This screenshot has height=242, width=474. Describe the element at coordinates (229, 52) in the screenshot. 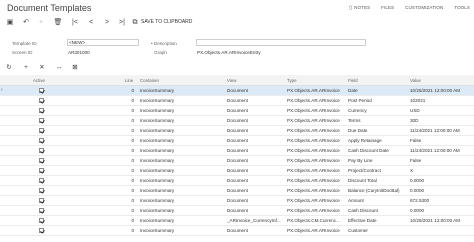

I see `graph-value: PX.Objects.AR.ARInvoiceEntry` at that location.